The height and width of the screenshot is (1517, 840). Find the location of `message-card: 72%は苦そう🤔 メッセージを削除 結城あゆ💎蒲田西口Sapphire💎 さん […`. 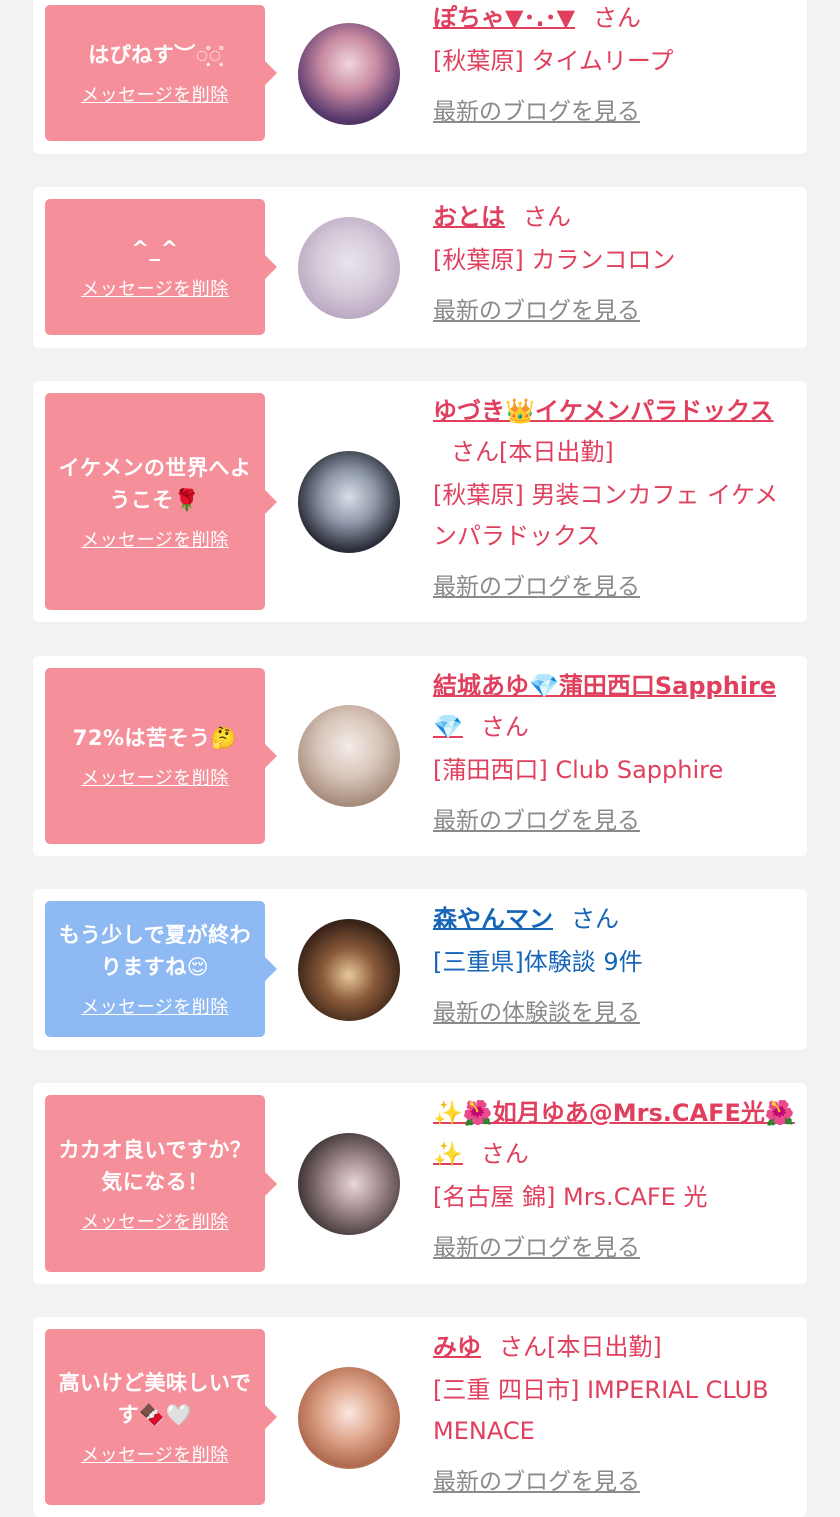

message-card: 72%は苦そう🤔 メッセージを削除 結城あゆ💎蒲田西口Sapphire💎 さん [… is located at coordinates (420, 756).